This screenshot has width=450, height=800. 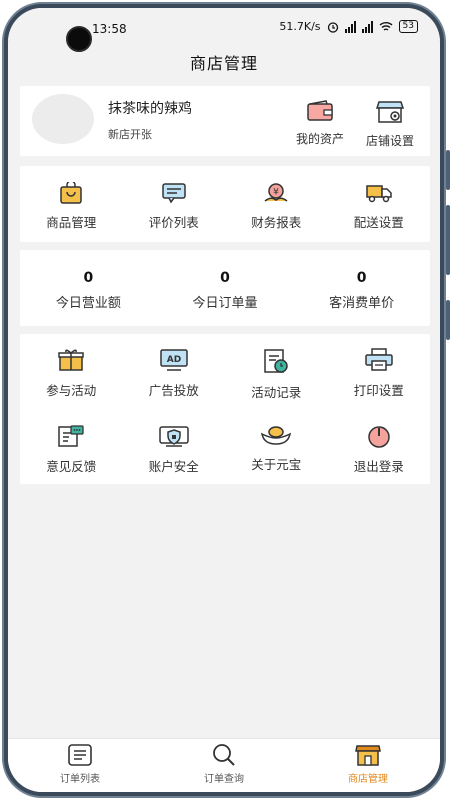 I want to click on store-avatar, so click(x=63, y=119).